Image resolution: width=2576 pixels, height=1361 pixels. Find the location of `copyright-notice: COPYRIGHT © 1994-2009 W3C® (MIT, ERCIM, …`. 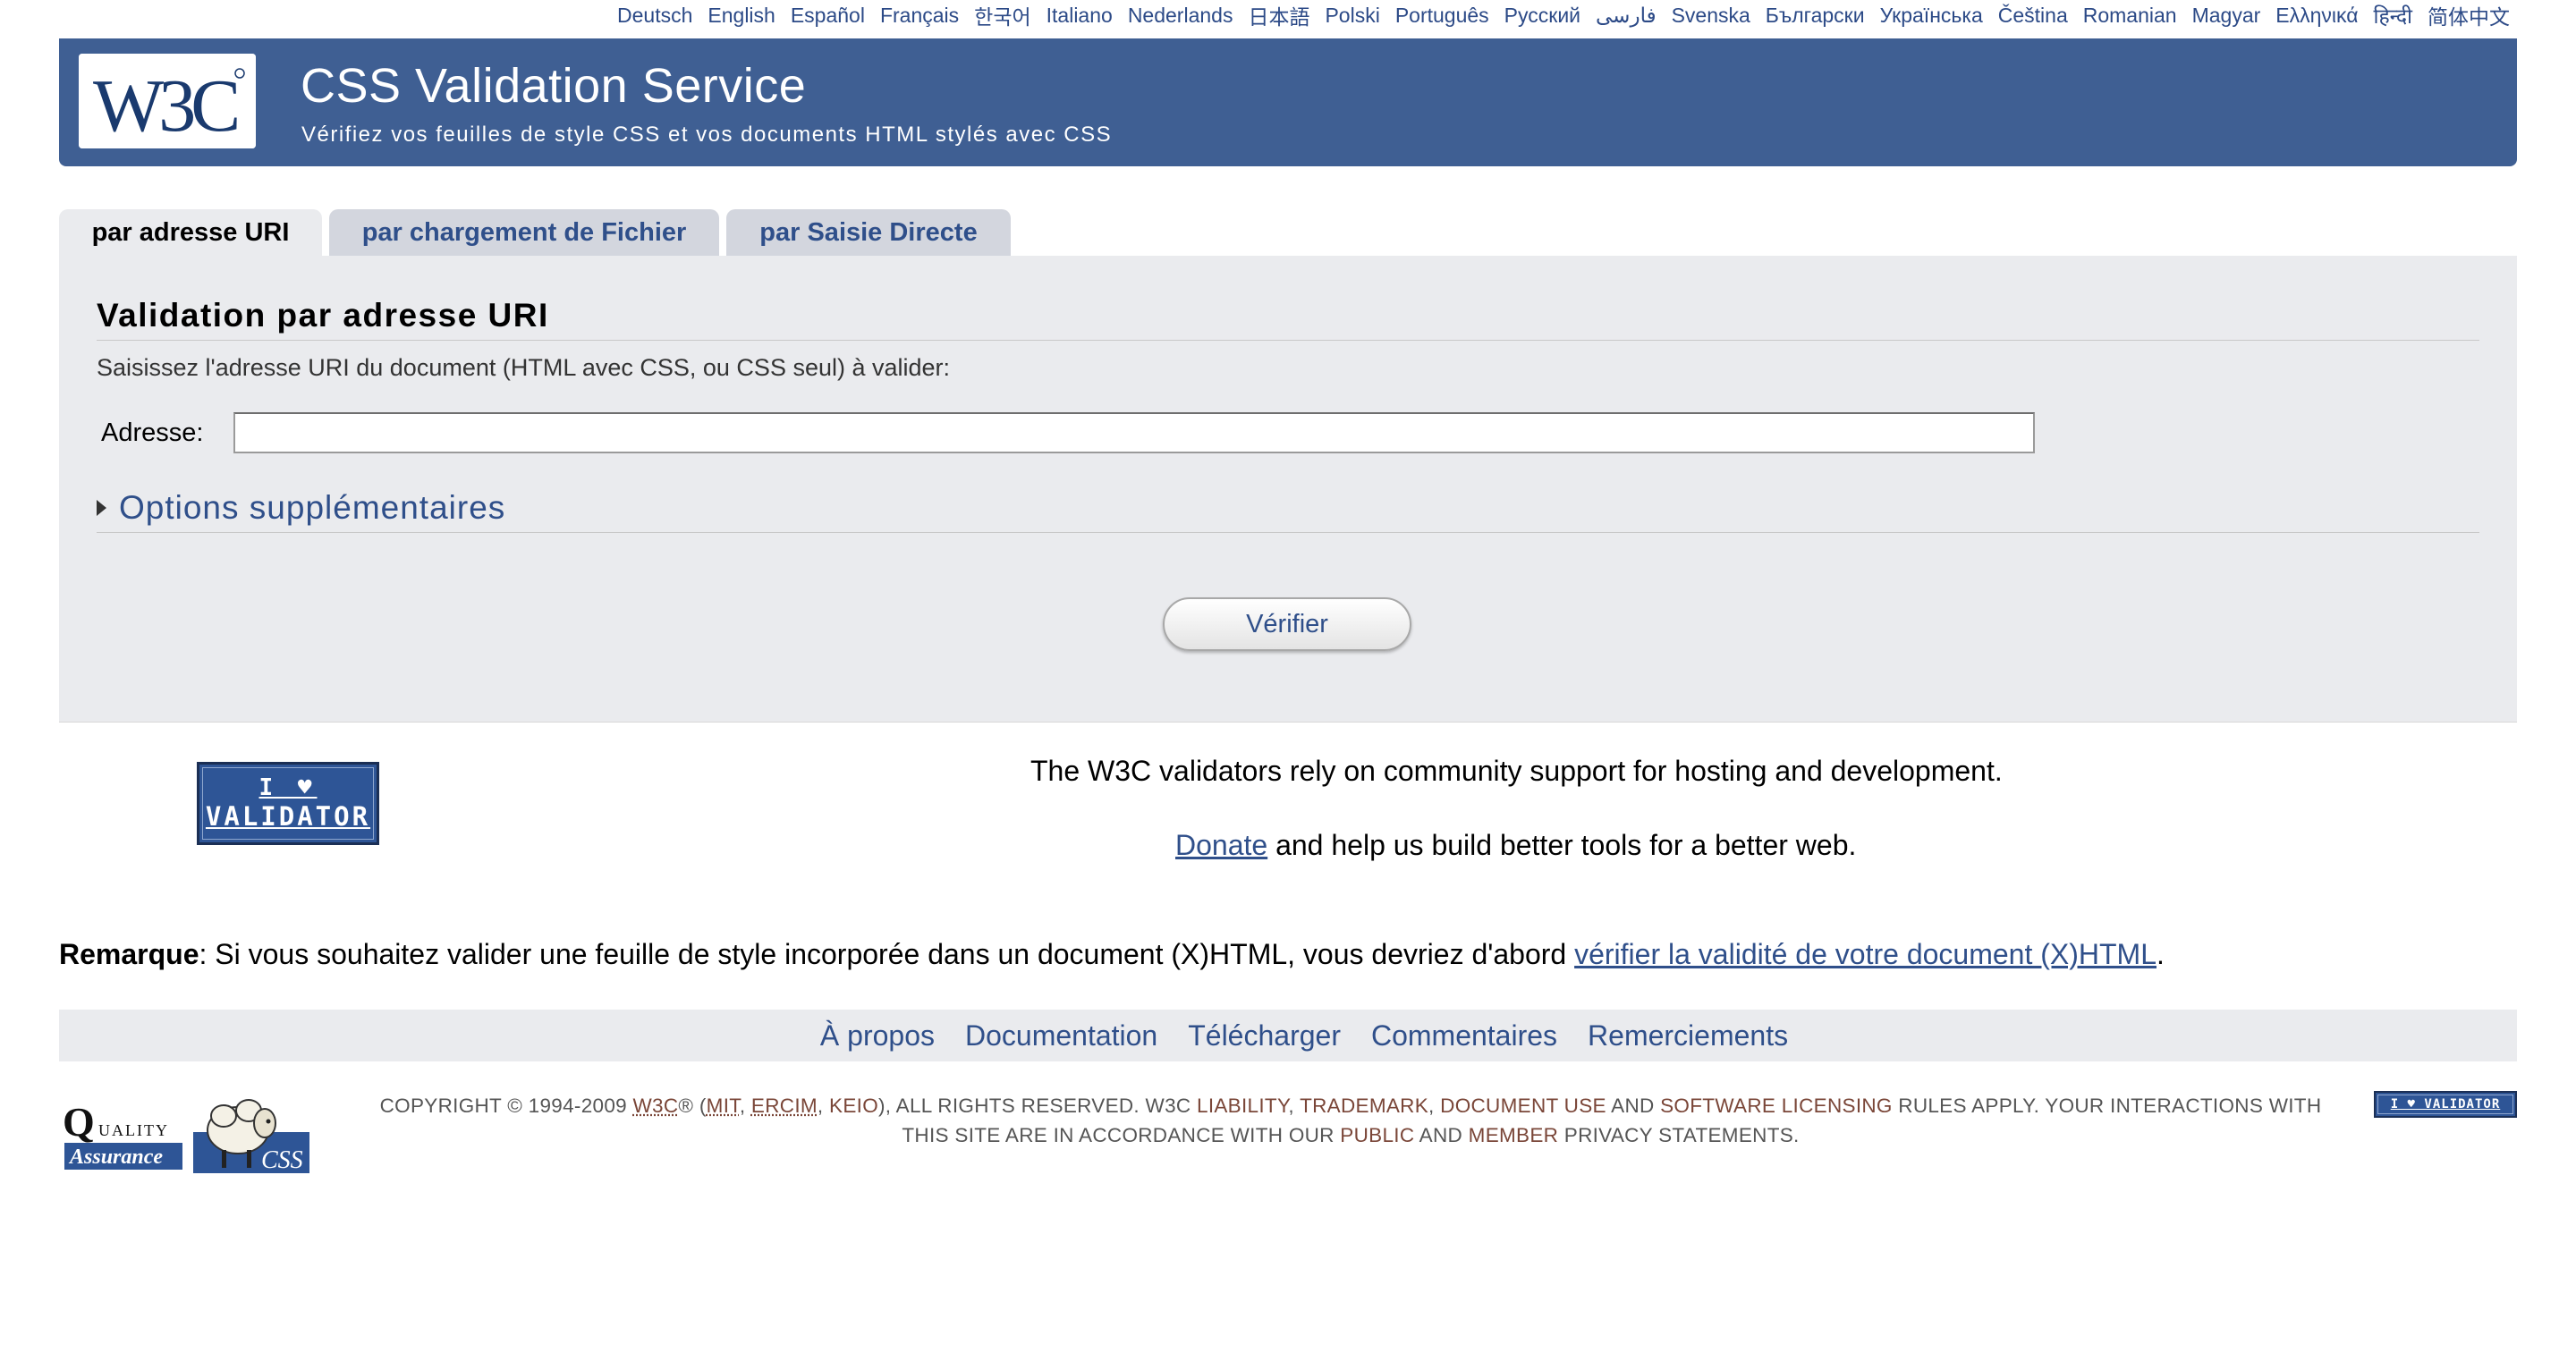

copyright-notice: COPYRIGHT © 1994-2009 W3C® (MIT, ERCIM, … is located at coordinates (1351, 1120).